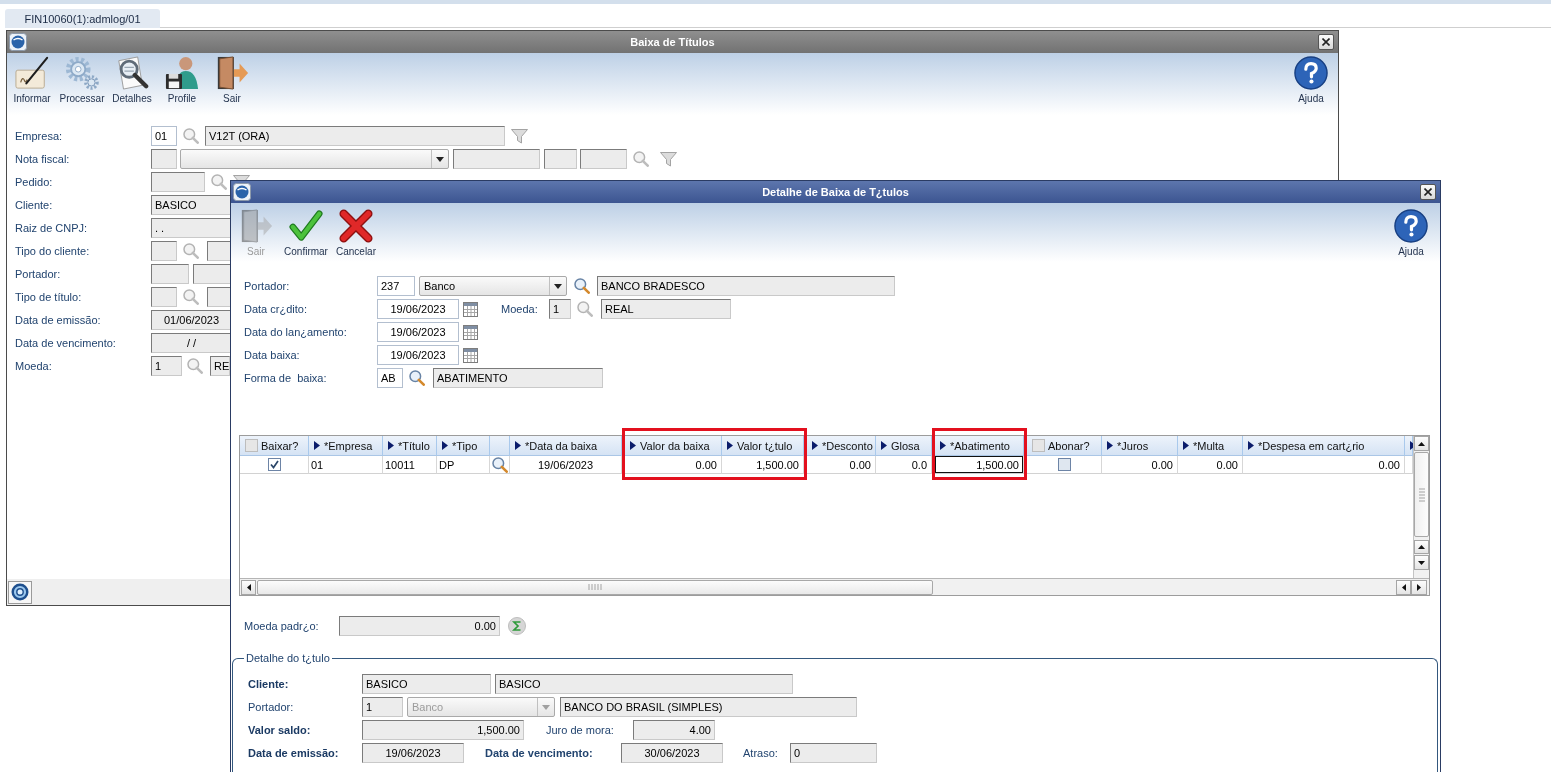 The height and width of the screenshot is (772, 1551). I want to click on date-field: 01/06/2023, so click(191, 320).